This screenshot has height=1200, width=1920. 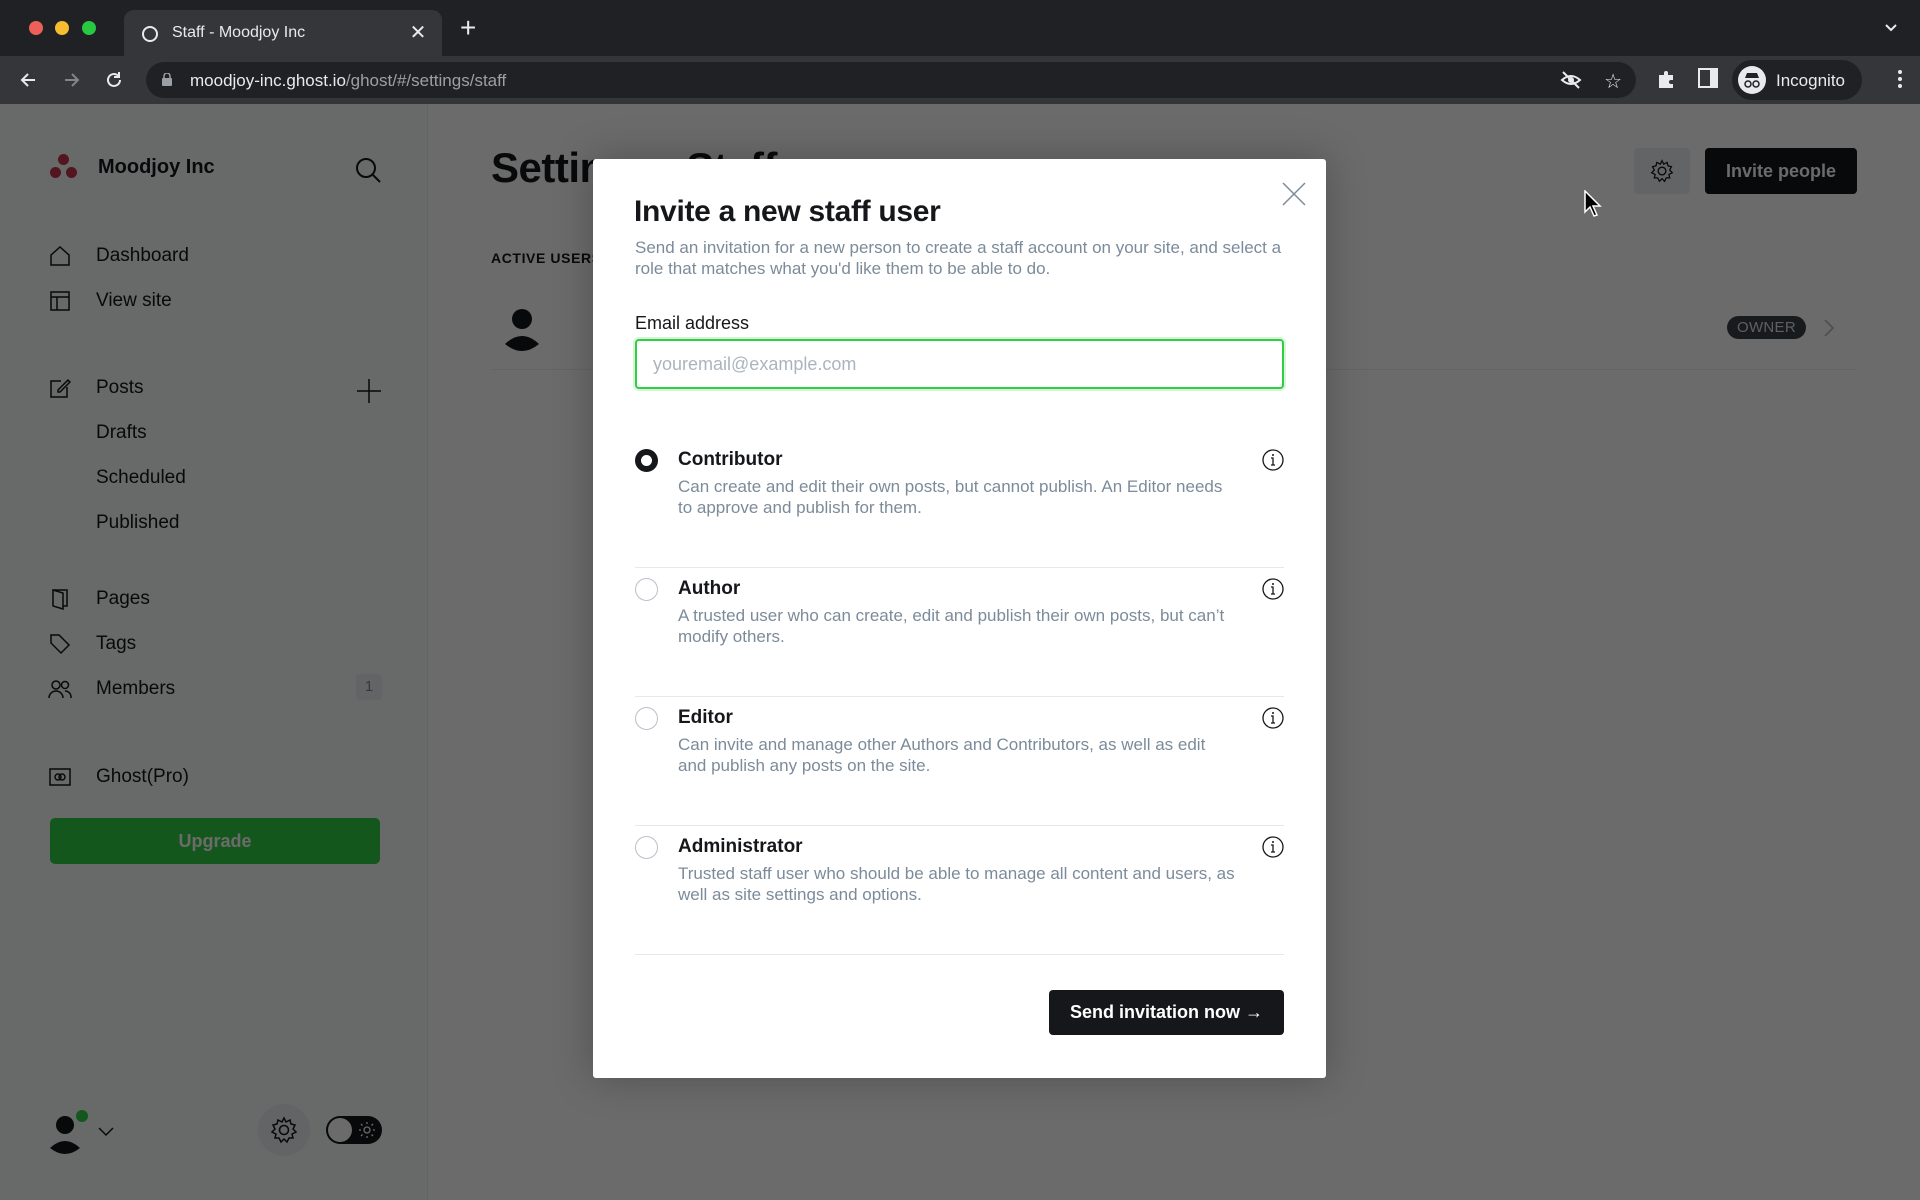 I want to click on email-field, so click(x=959, y=364).